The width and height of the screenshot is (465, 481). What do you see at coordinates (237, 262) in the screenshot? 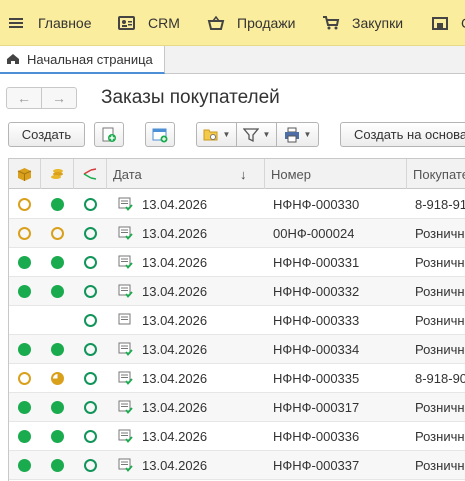
I see `table-row: 13.04.2026 НФНФ-000331 Розничн` at bounding box center [237, 262].